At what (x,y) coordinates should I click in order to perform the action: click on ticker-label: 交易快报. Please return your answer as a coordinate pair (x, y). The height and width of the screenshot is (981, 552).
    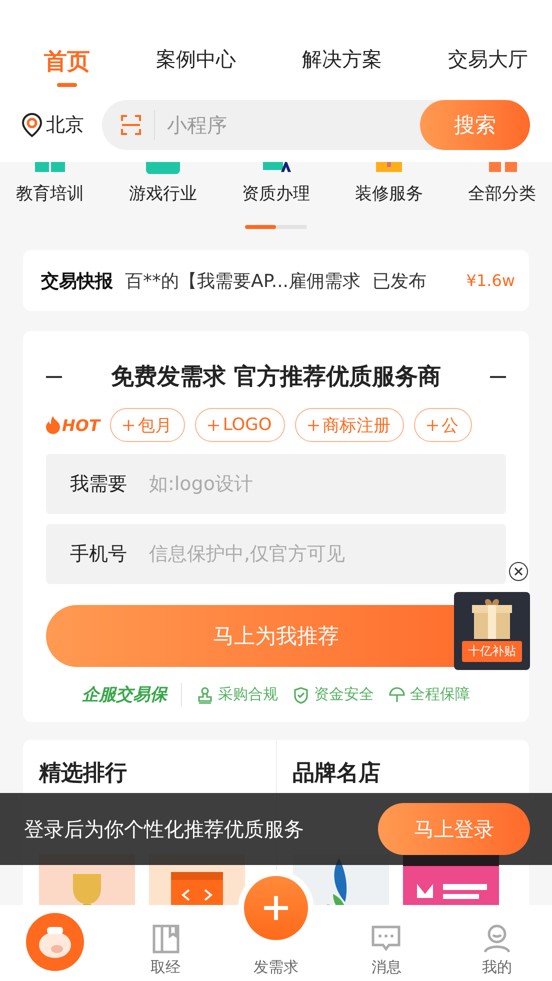
    Looking at the image, I should click on (77, 281).